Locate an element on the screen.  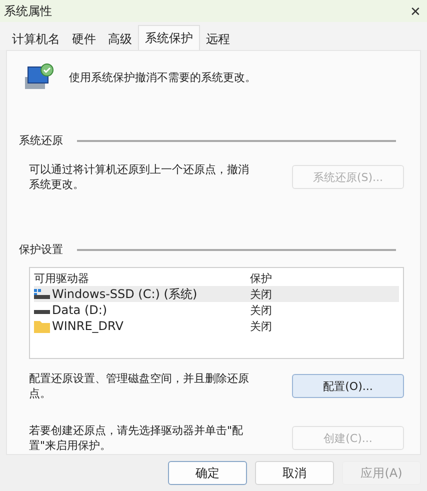
drive-row: Data (D:) 关闭 is located at coordinates (216, 310).